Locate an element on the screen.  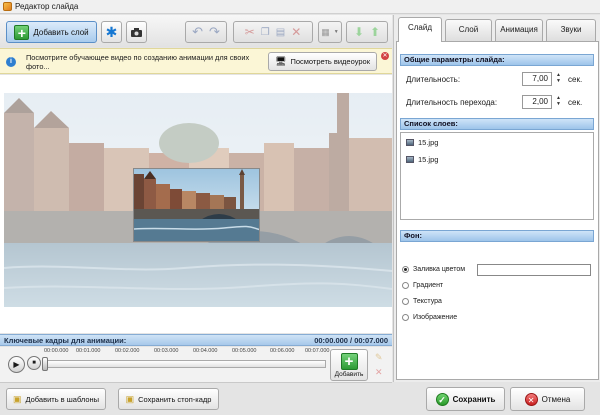
add-to-templates-label: Добавить в шаблоны is located at coordinates (62, 399).